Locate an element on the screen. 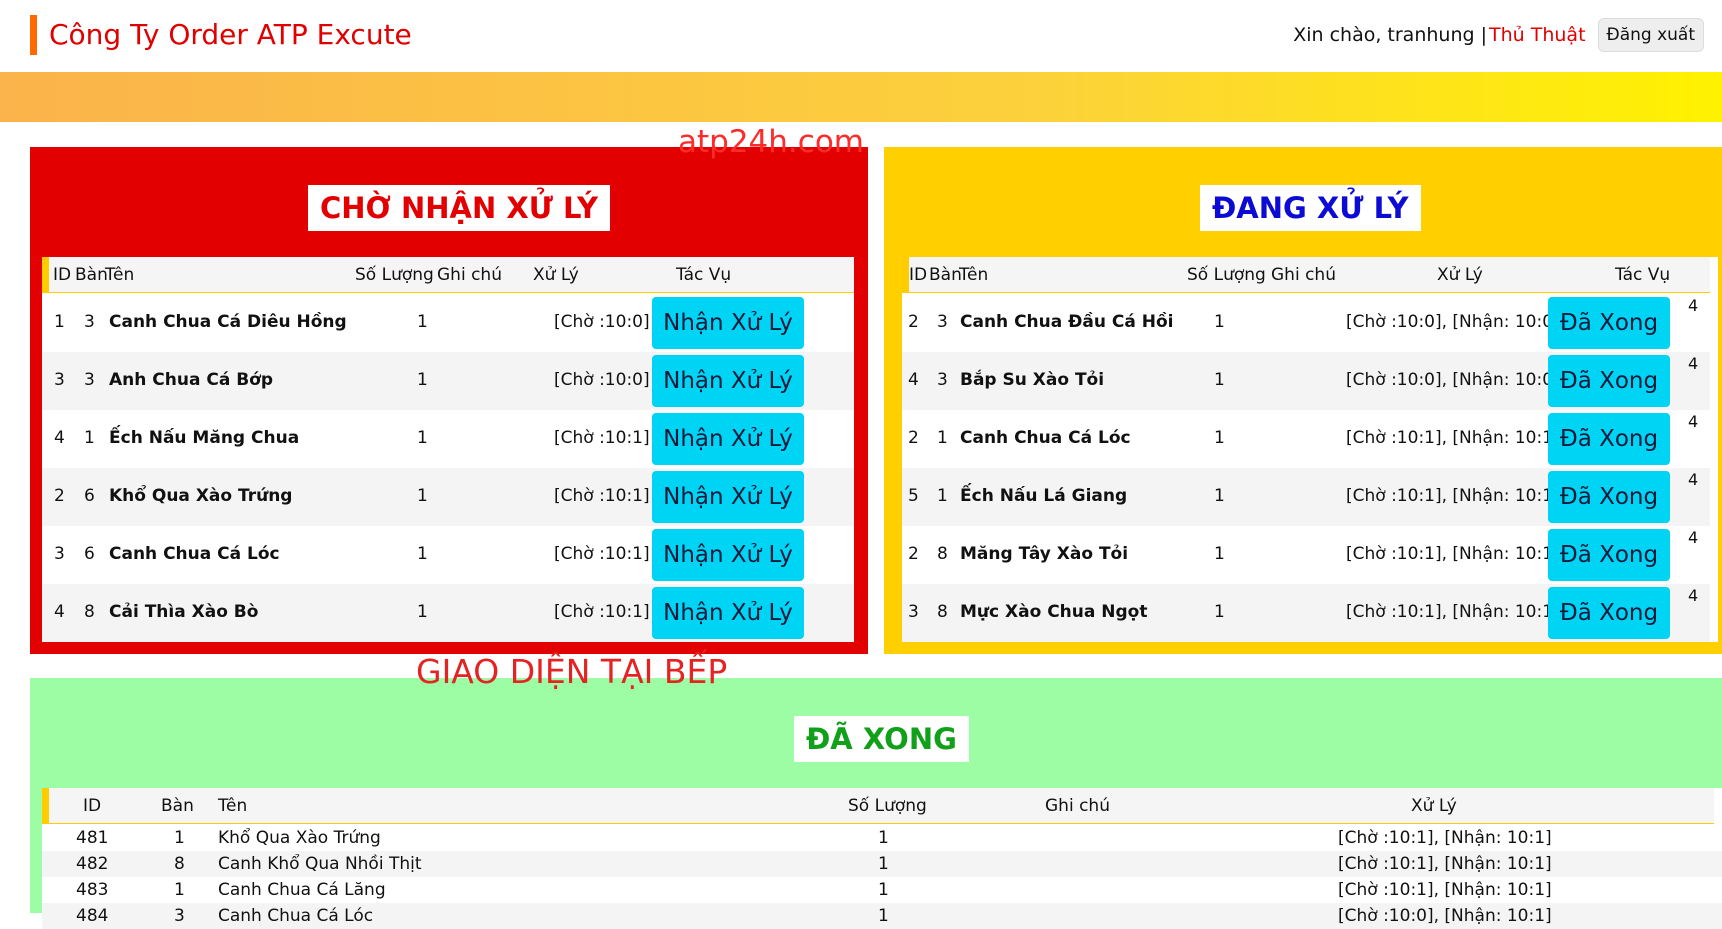 This screenshot has width=1722, height=929. row-name: Măng Tây Xào Tỏi is located at coordinates (1044, 554).